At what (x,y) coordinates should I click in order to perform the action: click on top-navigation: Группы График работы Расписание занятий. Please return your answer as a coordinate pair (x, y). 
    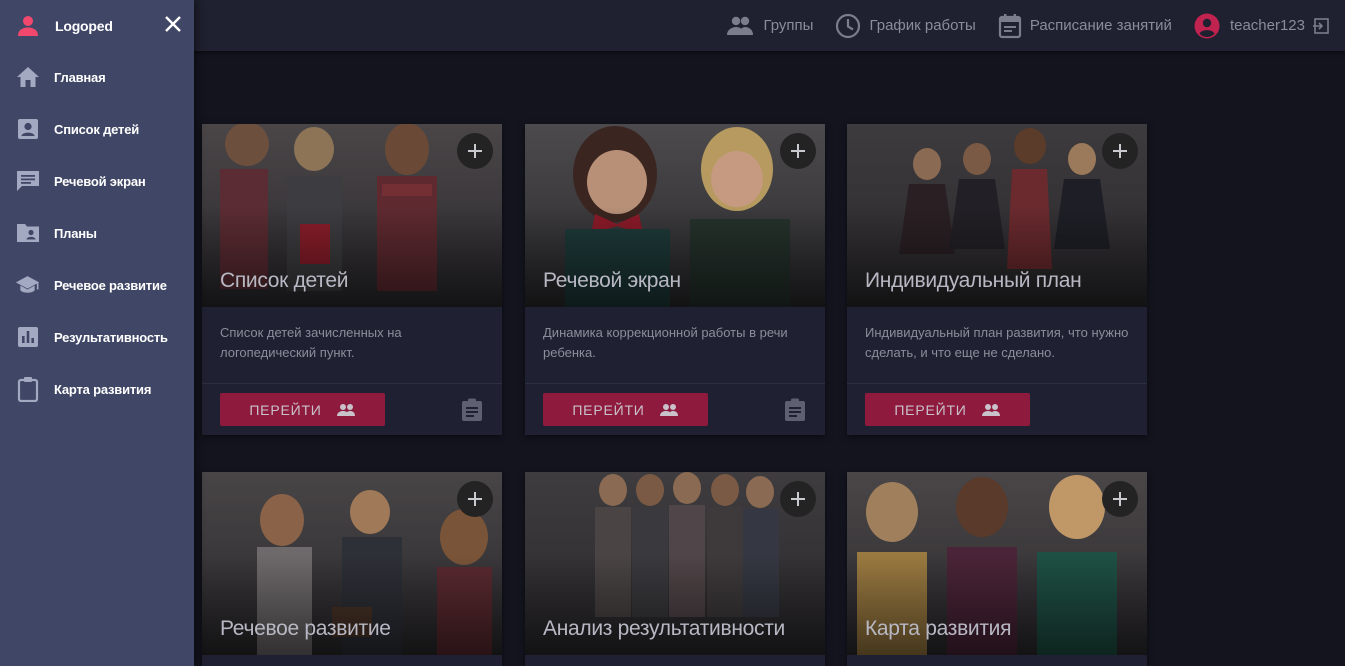
    Looking at the image, I should click on (1016, 25).